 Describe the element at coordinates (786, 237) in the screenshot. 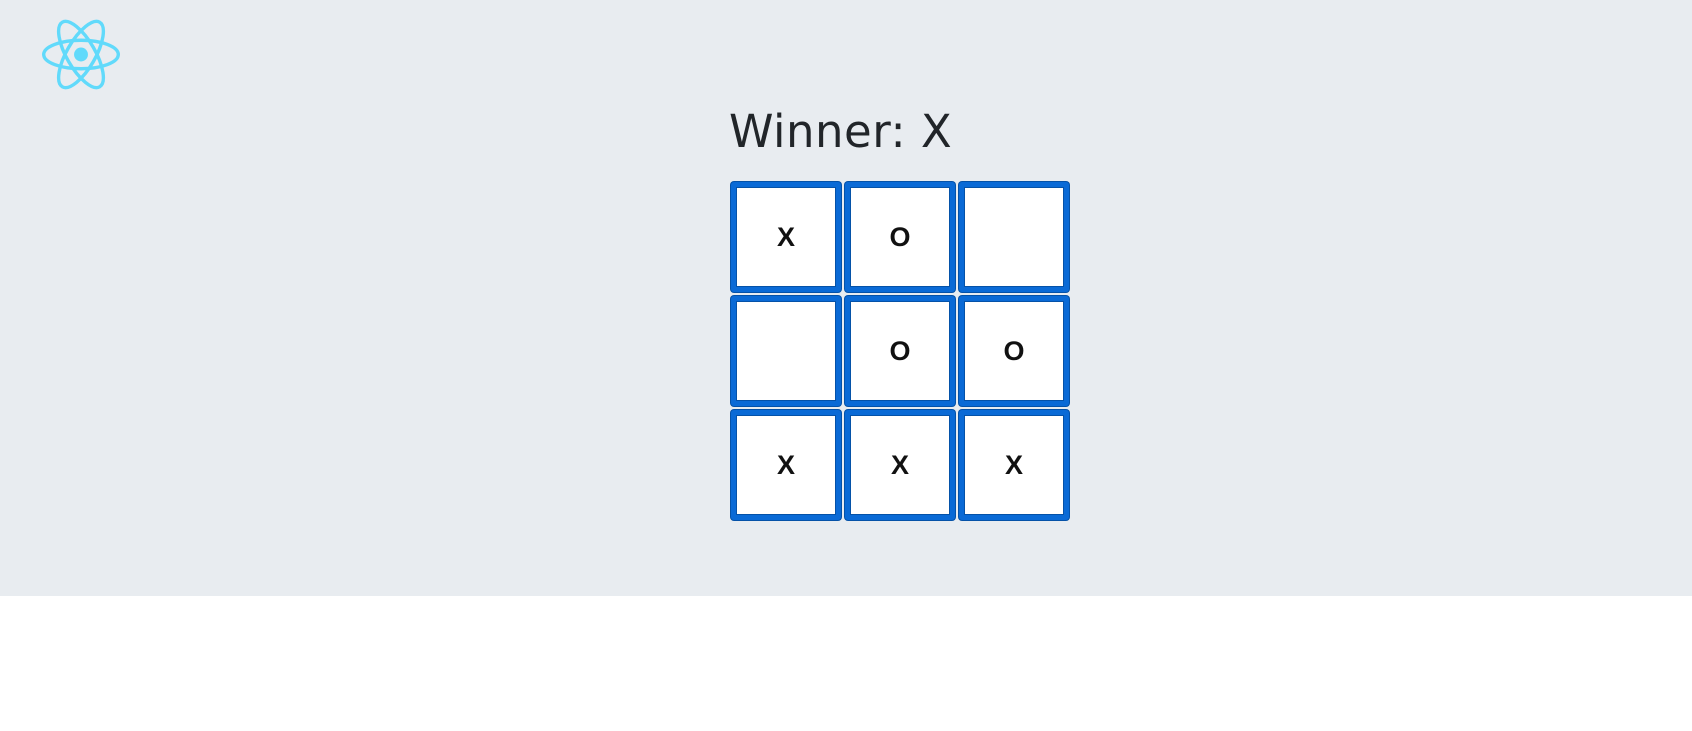

I see `board-square-0: X` at that location.